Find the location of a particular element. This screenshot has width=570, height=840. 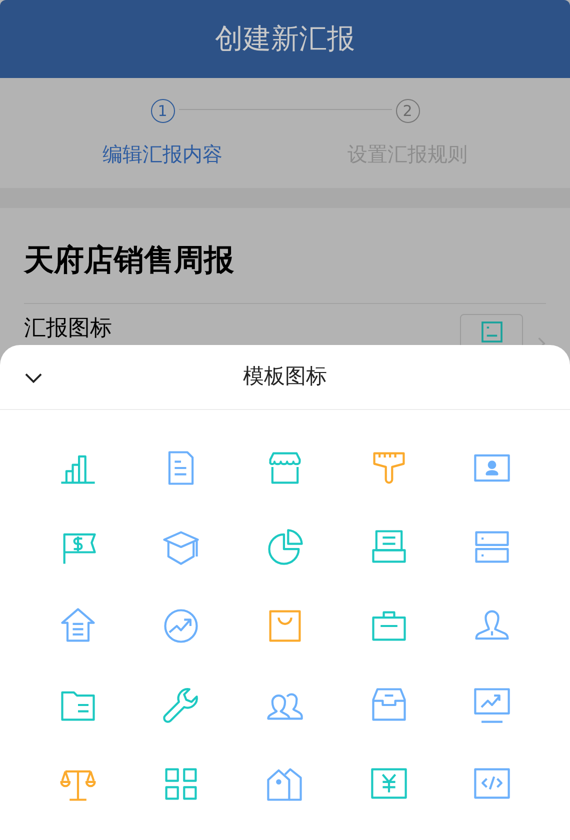

document-icon is located at coordinates (491, 332).